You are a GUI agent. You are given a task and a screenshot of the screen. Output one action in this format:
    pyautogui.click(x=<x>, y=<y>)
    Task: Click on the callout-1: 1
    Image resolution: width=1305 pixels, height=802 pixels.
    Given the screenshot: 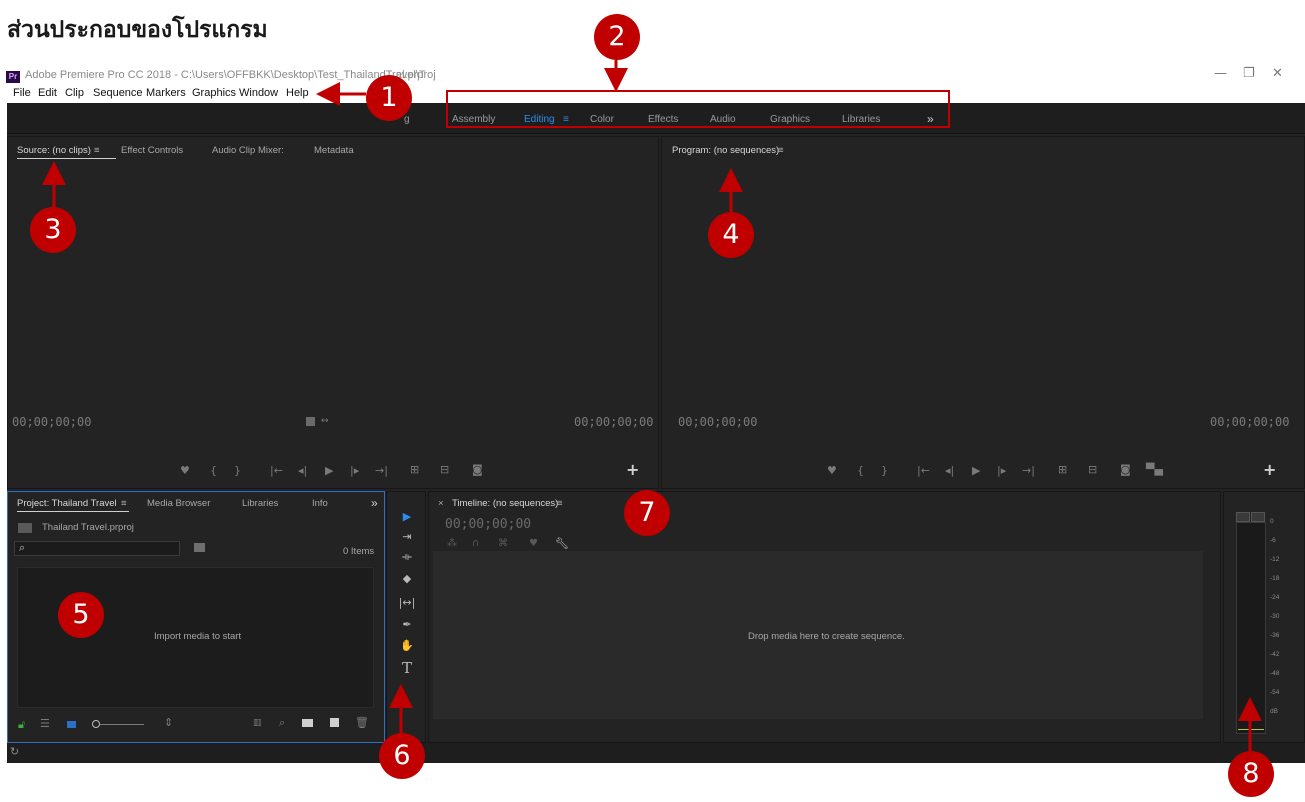 What is the action you would take?
    pyautogui.click(x=389, y=98)
    